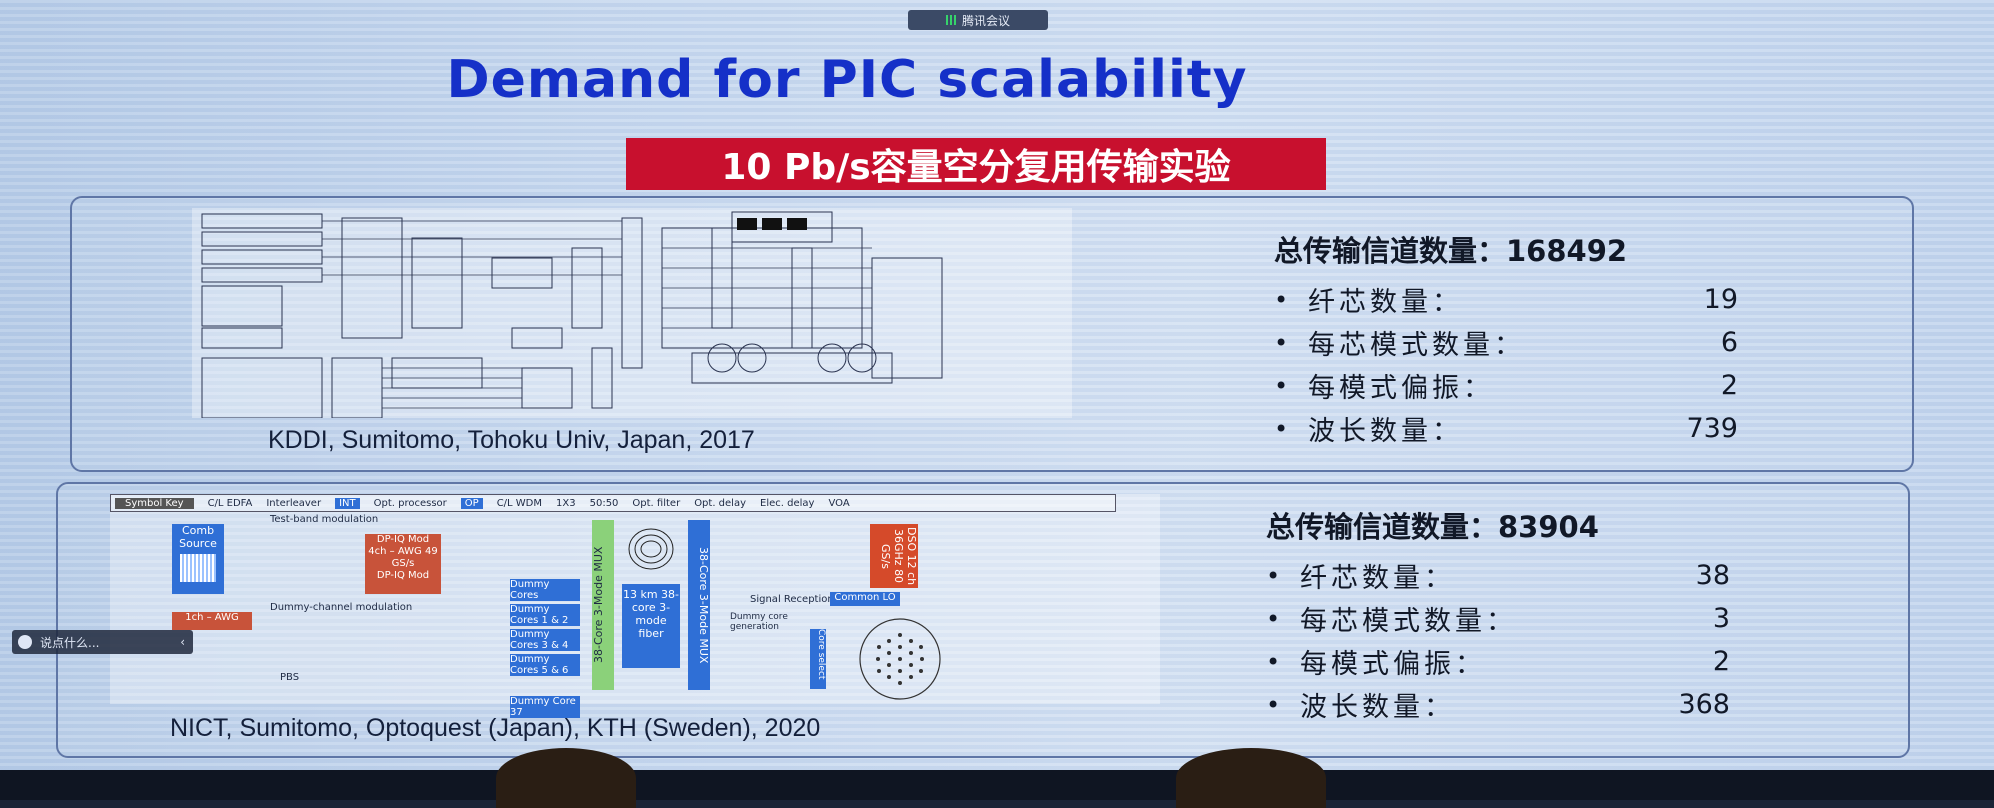  Describe the element at coordinates (294, 503) in the screenshot. I see `interleaver-key: Interleaver` at that location.